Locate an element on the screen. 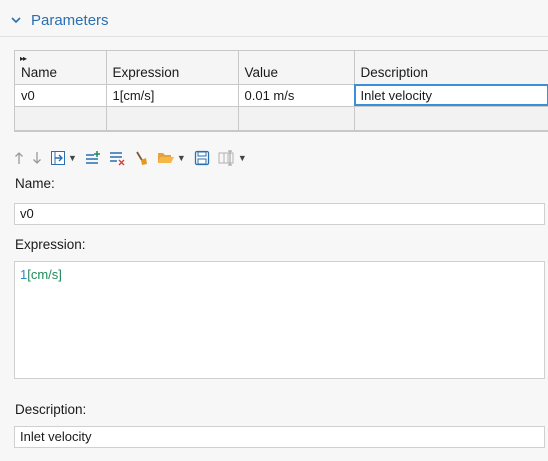  column-settings-button: ▼ is located at coordinates (232, 158).